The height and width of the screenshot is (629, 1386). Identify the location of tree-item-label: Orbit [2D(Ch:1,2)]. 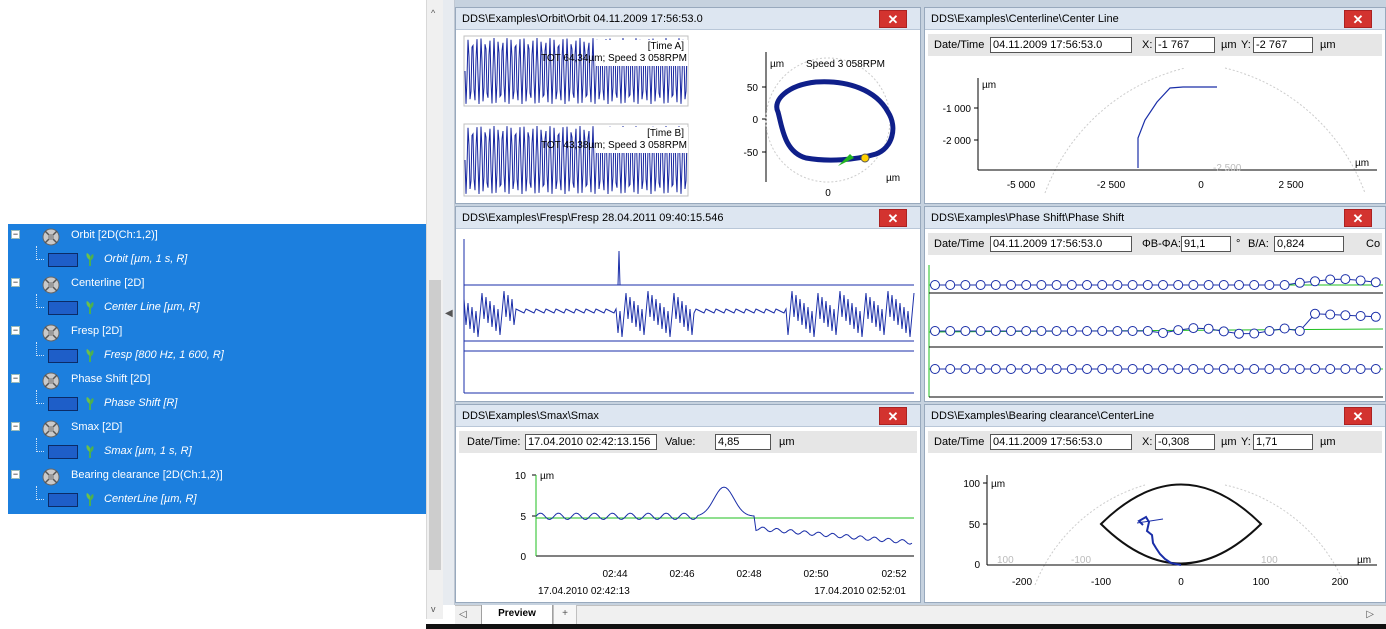
(114, 235).